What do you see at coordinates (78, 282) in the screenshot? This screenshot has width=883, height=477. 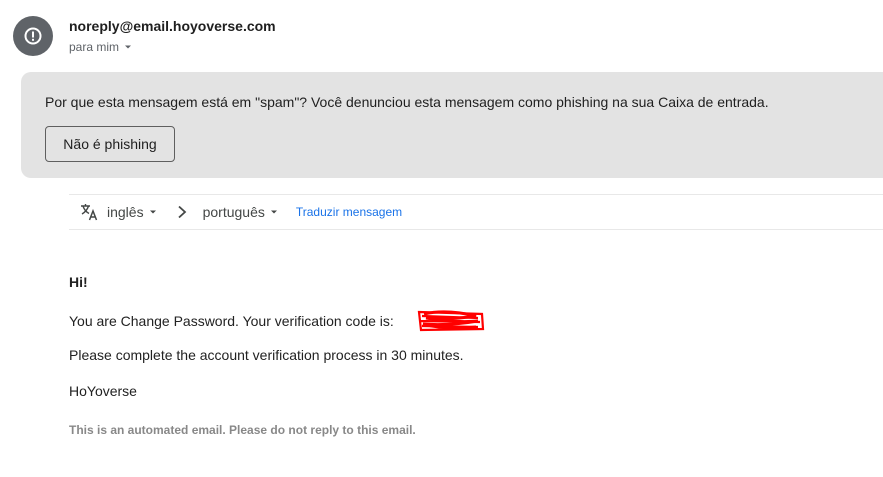 I see `email-greeting: Hi!` at bounding box center [78, 282].